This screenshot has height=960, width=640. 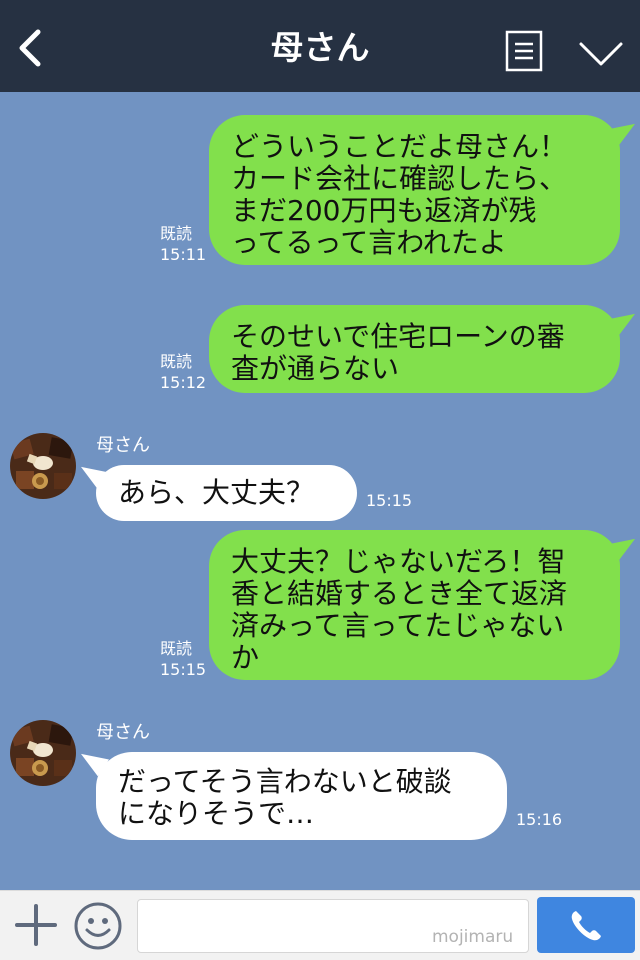 What do you see at coordinates (414, 605) in the screenshot?
I see `message-bubble-outgoing: 大丈夫？じゃないだろ！智 香と結婚するとき全て返済 済みって言ってたじゃない か` at bounding box center [414, 605].